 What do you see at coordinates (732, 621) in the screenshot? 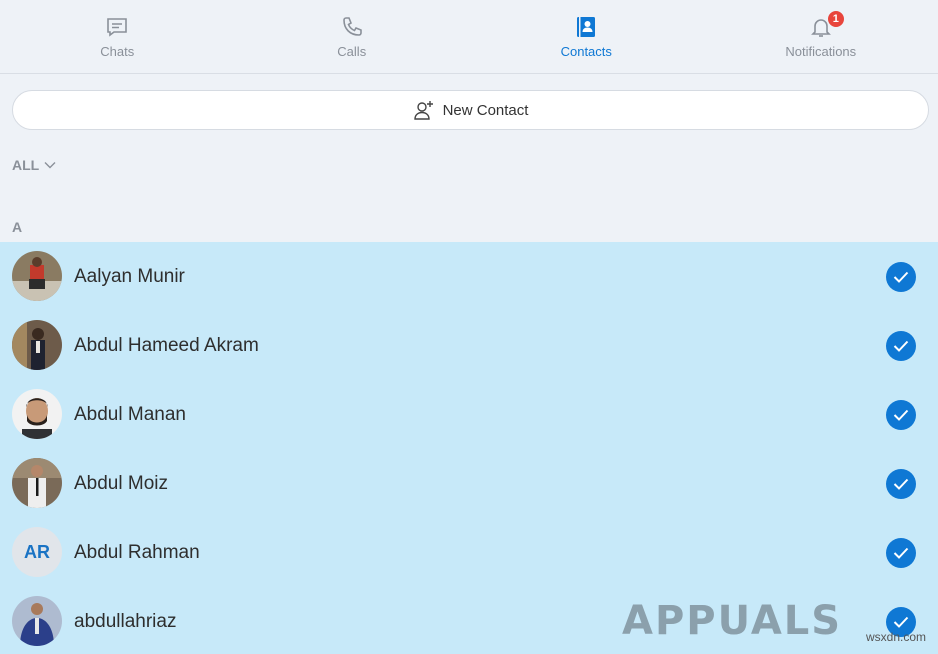
I see `watermark-logo: APPUALS` at bounding box center [732, 621].